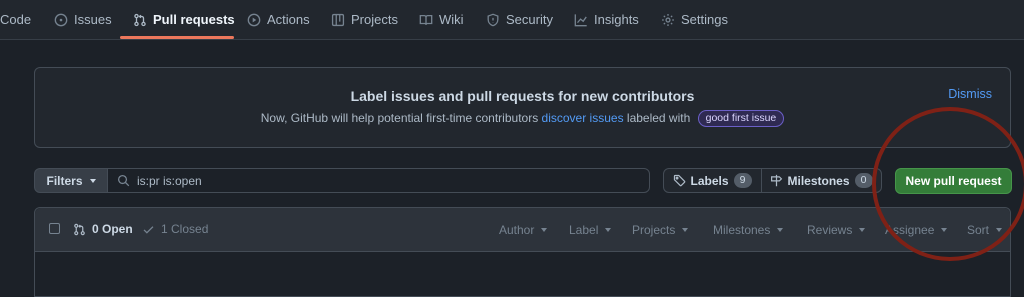 The width and height of the screenshot is (1024, 297). What do you see at coordinates (288, 19) in the screenshot?
I see `tab-actions-label: Actions` at bounding box center [288, 19].